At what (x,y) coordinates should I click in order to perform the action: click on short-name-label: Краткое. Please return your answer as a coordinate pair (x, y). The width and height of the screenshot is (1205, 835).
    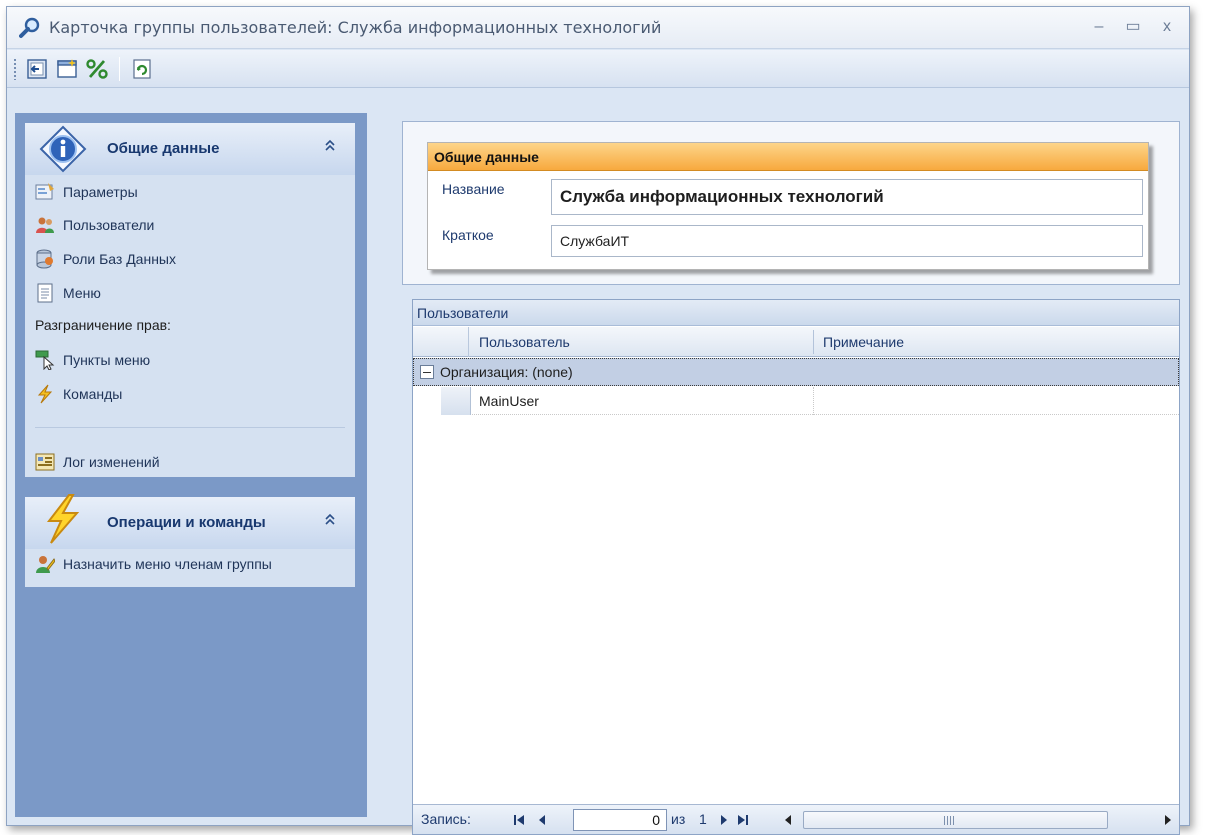
    Looking at the image, I should click on (468, 235).